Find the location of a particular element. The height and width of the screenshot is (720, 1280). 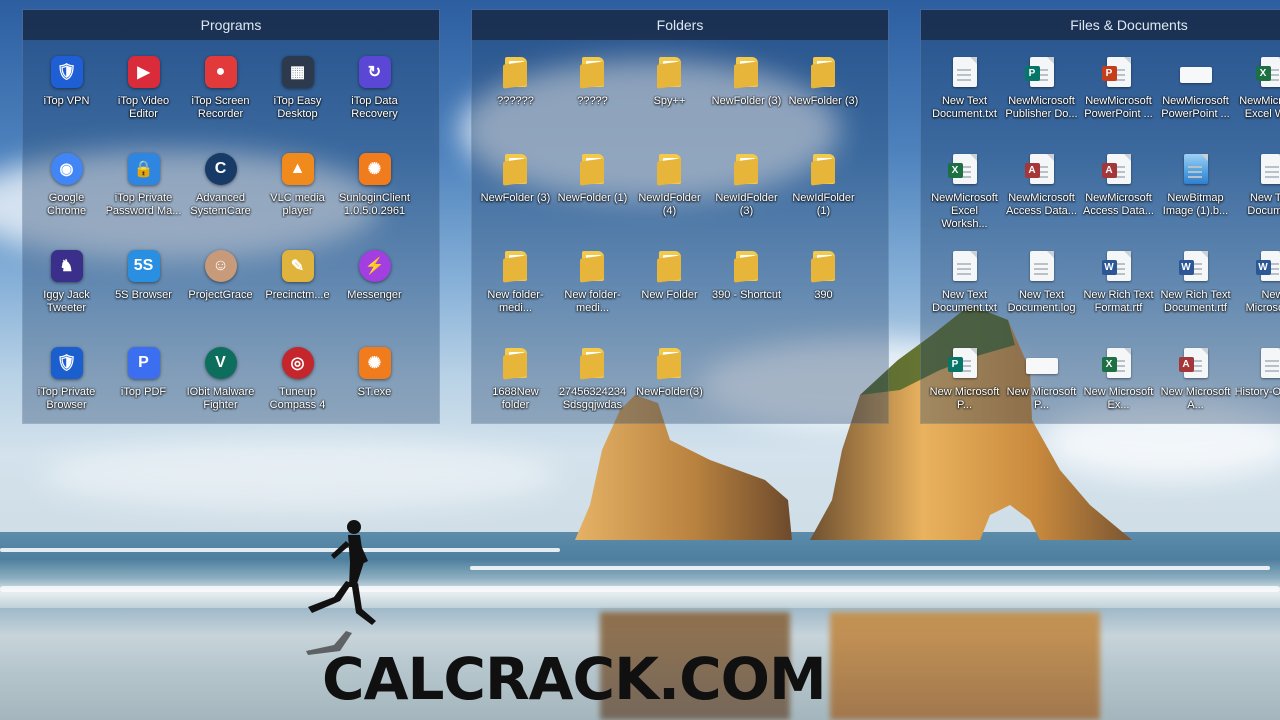

folder-shortcut: New Folder is located at coordinates (669, 288).